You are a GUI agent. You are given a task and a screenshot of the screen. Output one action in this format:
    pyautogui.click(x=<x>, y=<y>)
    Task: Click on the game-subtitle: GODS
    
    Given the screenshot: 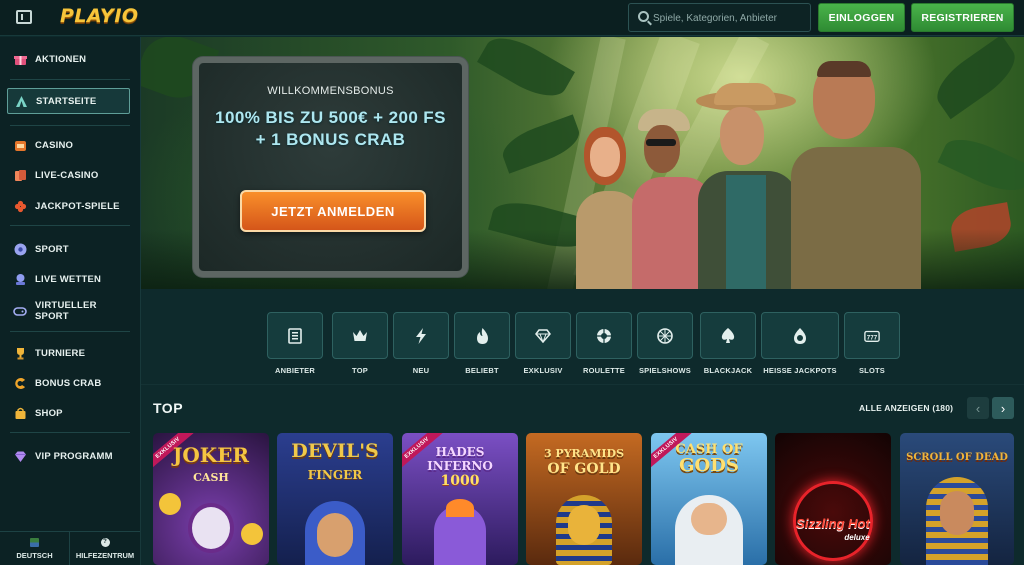 What is the action you would take?
    pyautogui.click(x=709, y=465)
    